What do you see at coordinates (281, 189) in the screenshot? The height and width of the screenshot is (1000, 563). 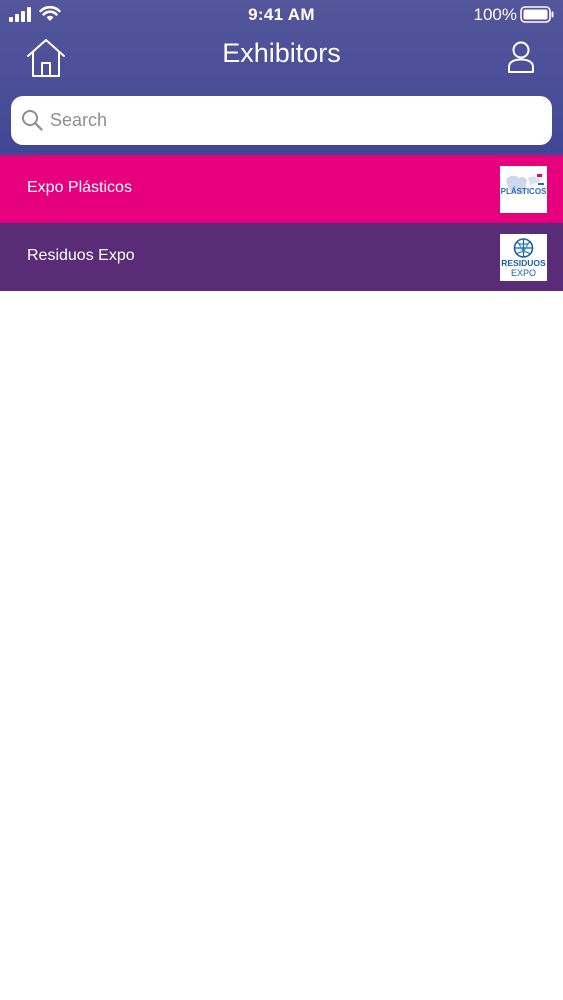 I see `exhibitor-row-expo-plasticos: Expo Plásticos PLÁSTICOS` at bounding box center [281, 189].